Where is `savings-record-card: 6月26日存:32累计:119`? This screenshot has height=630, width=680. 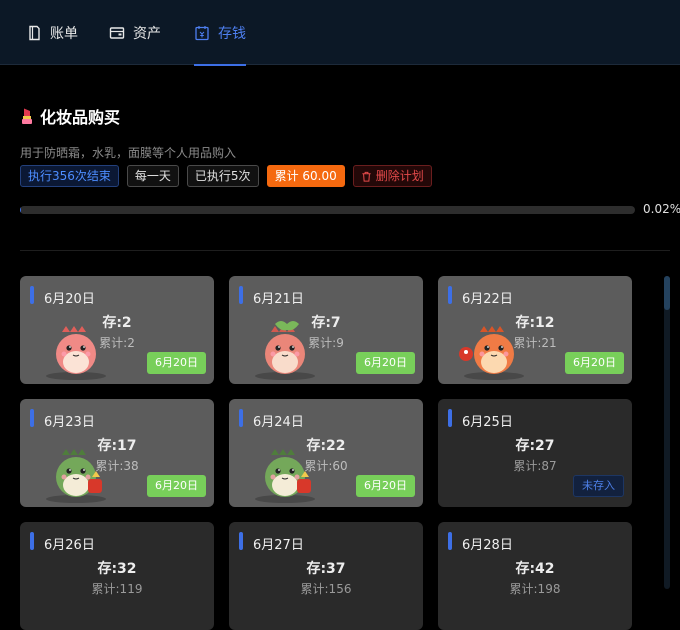
savings-record-card: 6月26日存:32累计:119 is located at coordinates (117, 576).